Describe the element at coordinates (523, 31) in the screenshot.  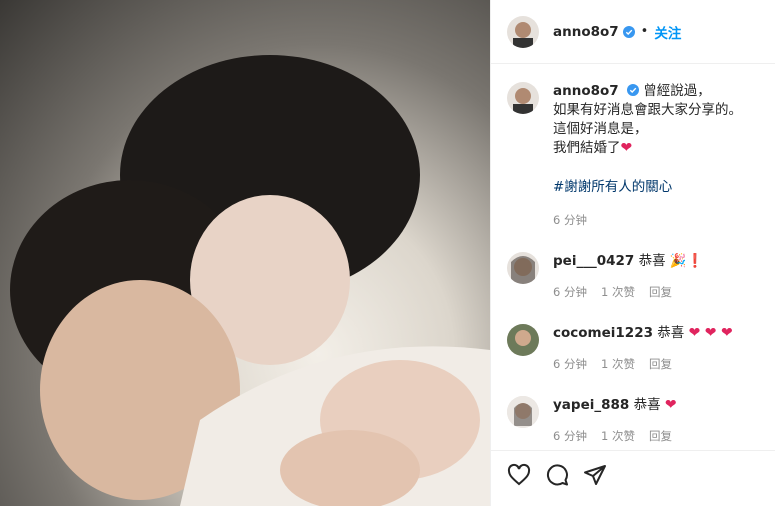
I see `profile-avatar` at that location.